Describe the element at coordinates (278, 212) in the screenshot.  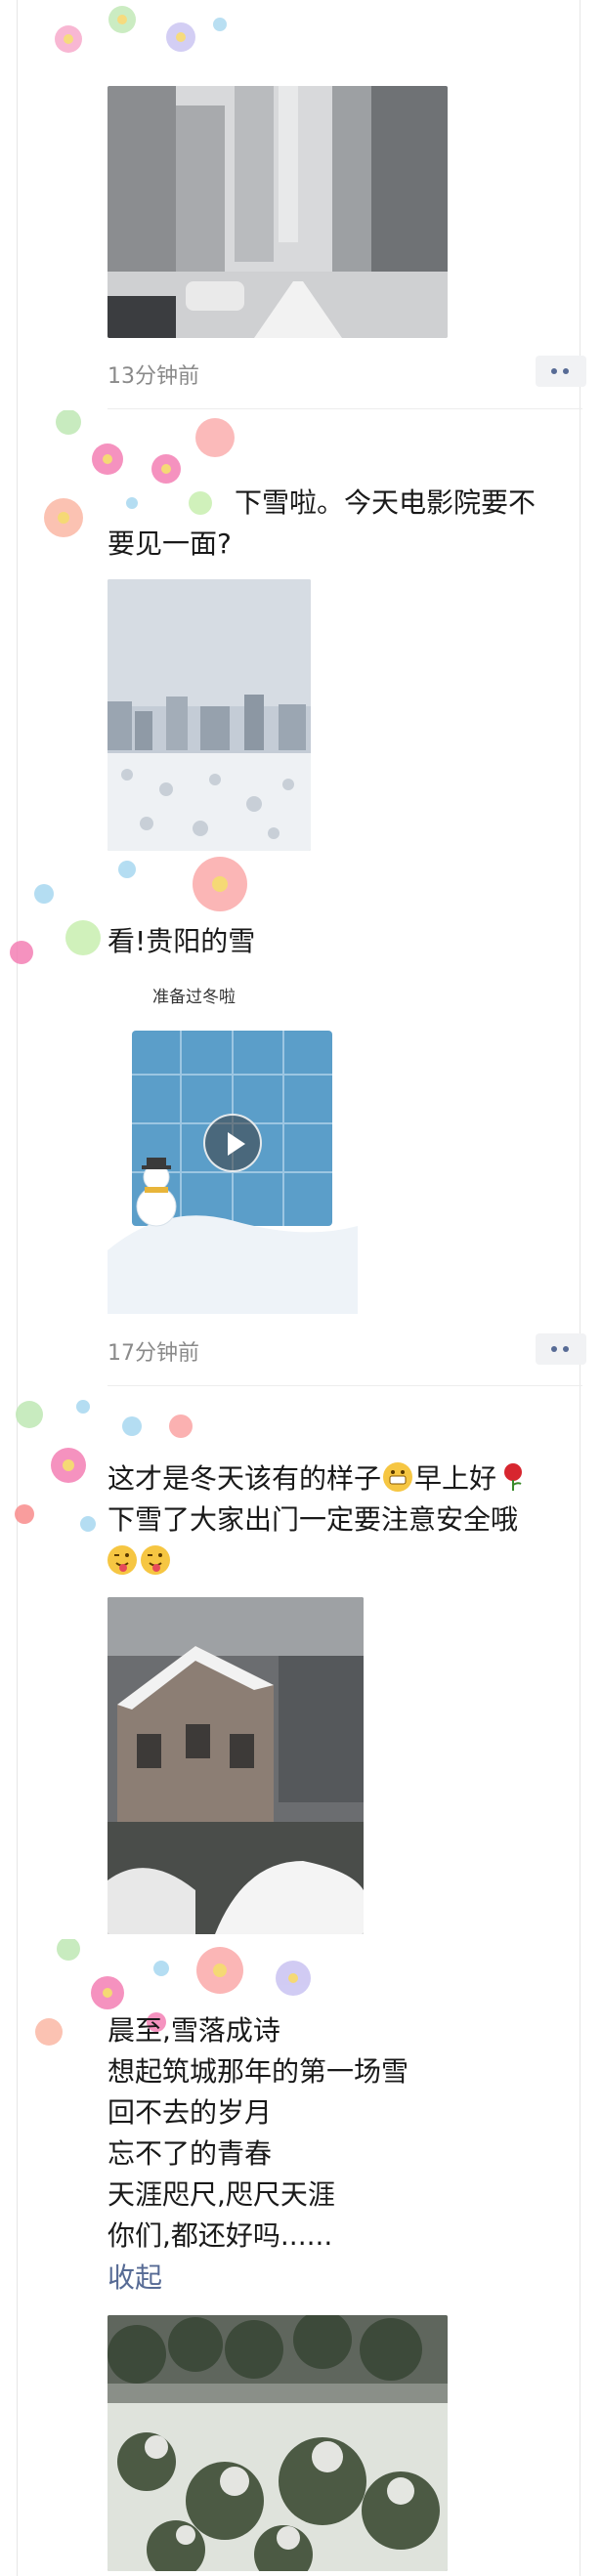
I see `post-photo-snowy-street` at that location.